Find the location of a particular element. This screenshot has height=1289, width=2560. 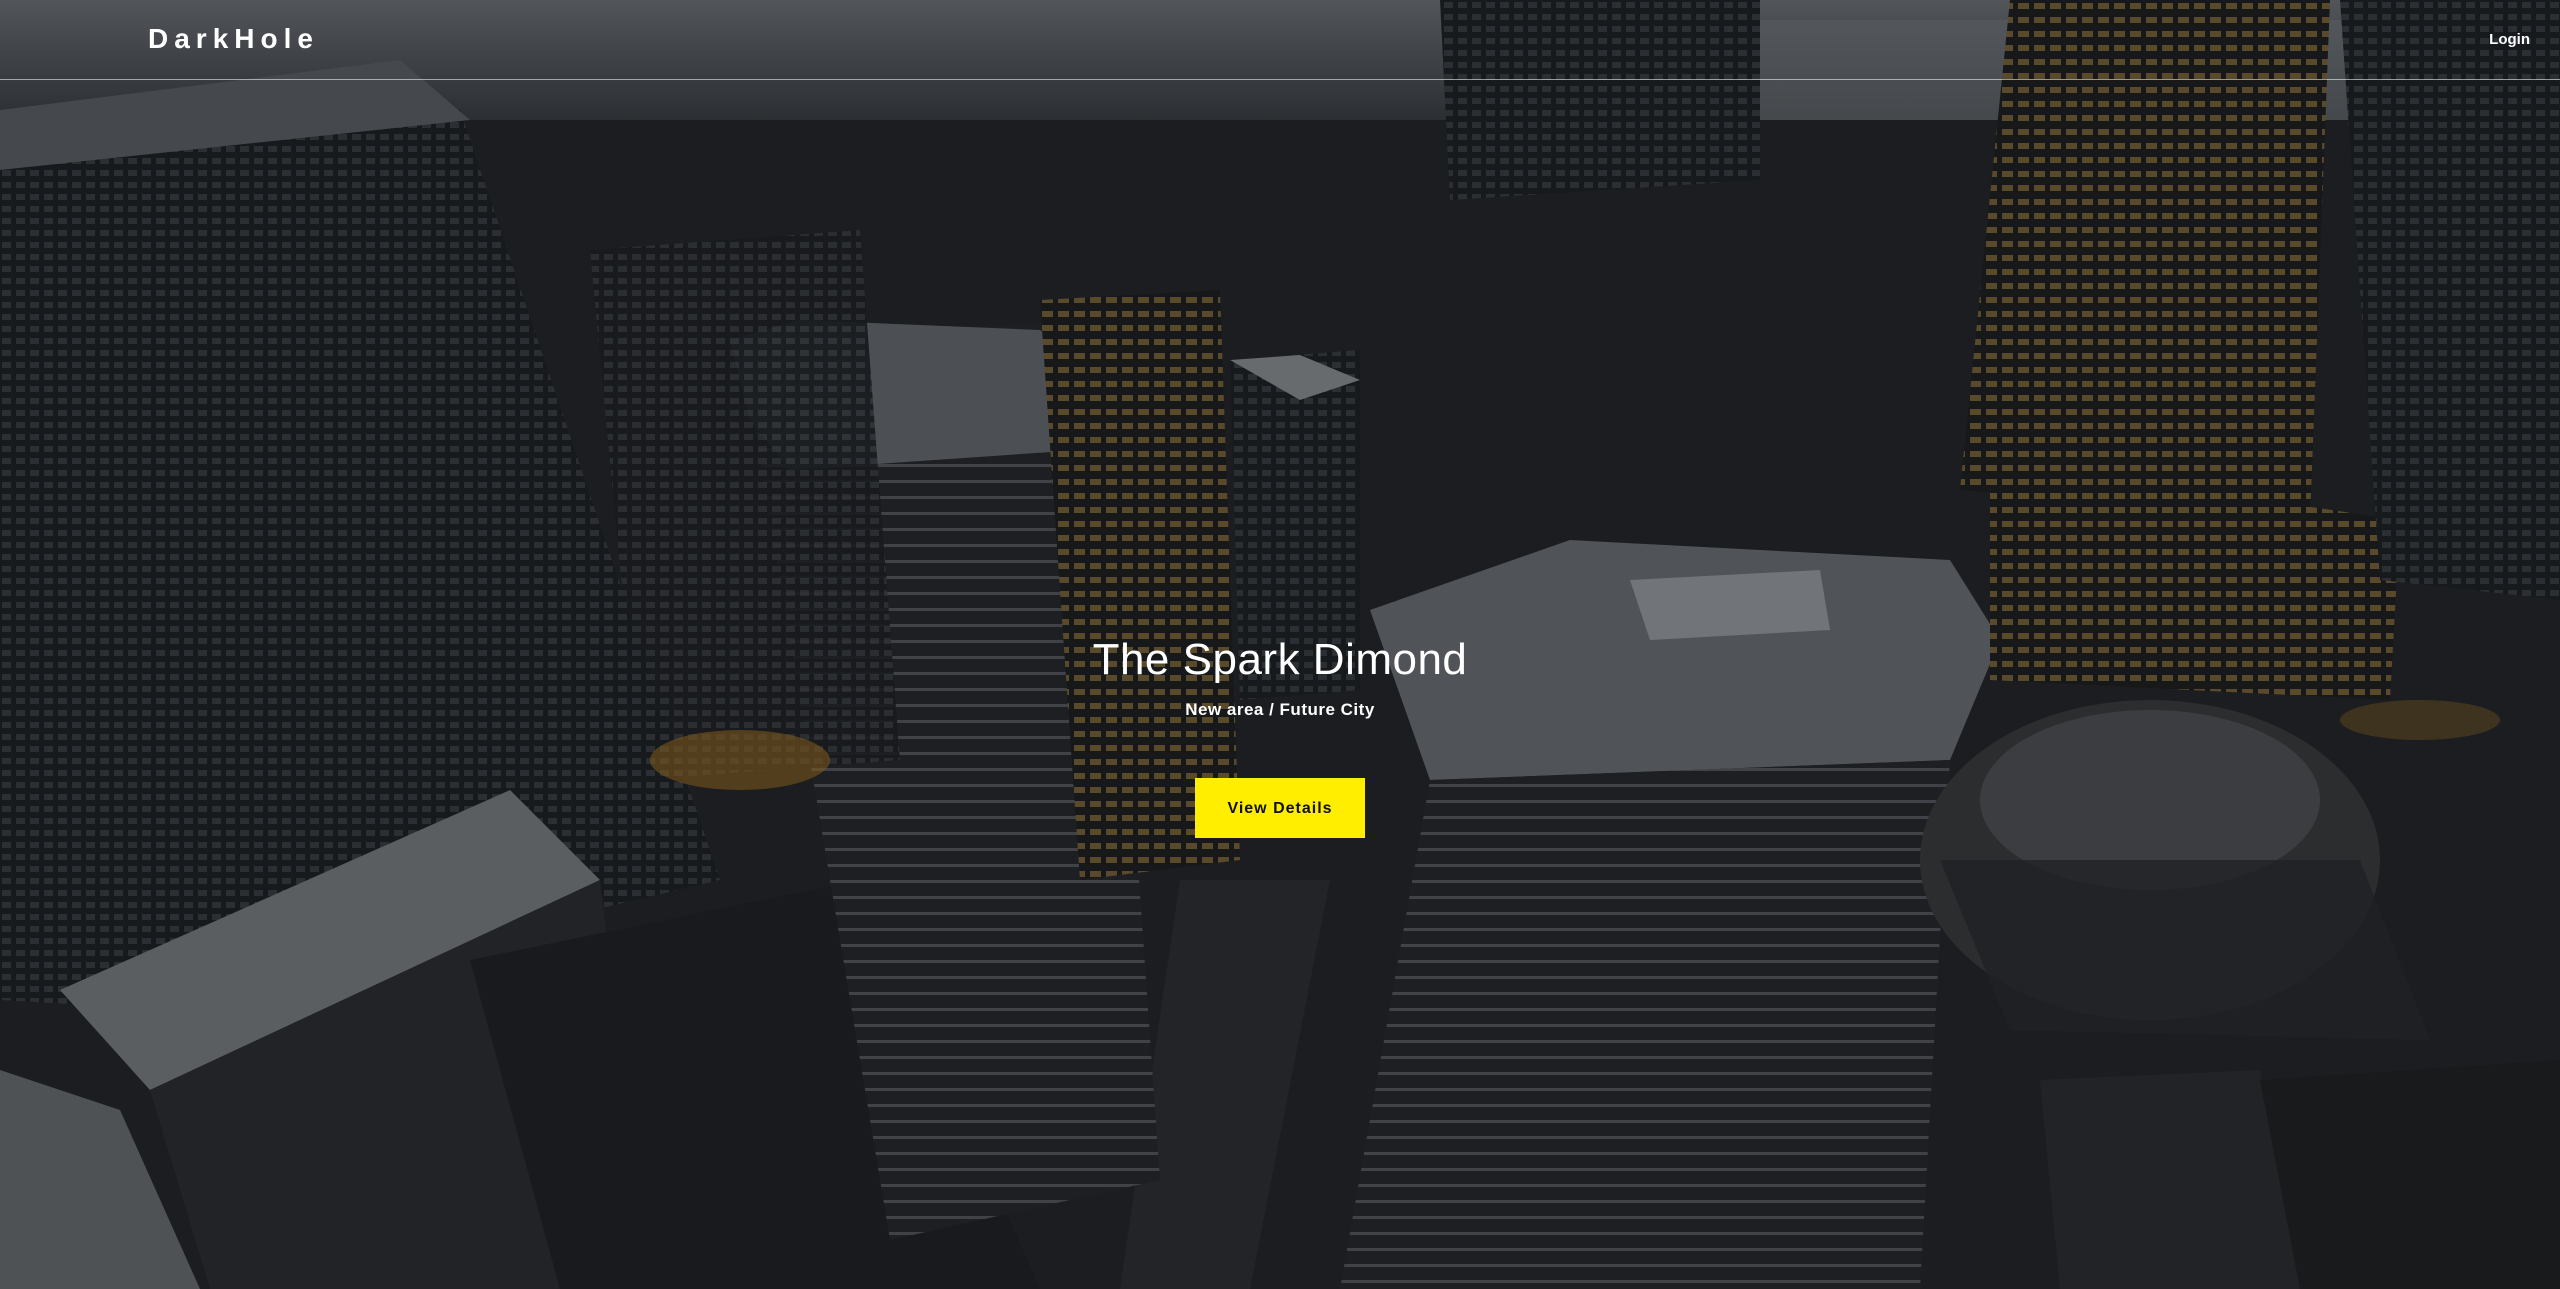

login-link: Login is located at coordinates (2509, 40).